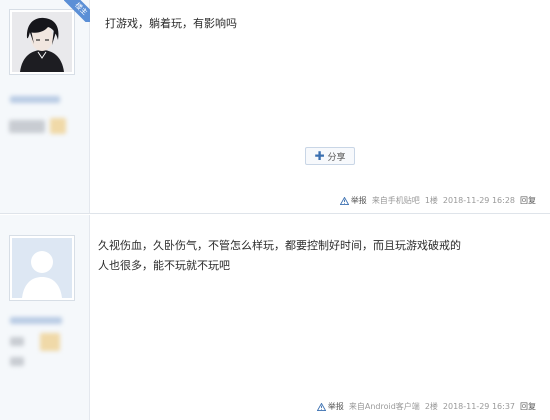  Describe the element at coordinates (431, 406) in the screenshot. I see `floor-number: 2楼` at that location.